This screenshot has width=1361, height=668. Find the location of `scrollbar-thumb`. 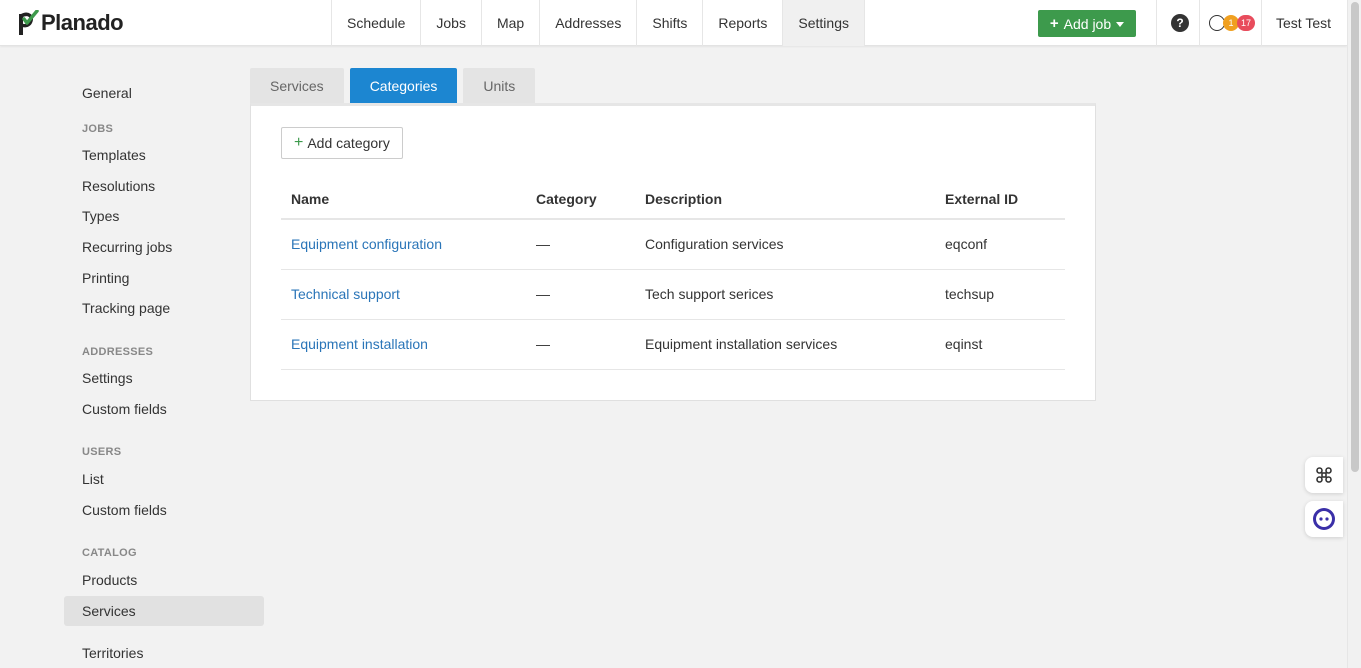

scrollbar-thumb is located at coordinates (1355, 237).